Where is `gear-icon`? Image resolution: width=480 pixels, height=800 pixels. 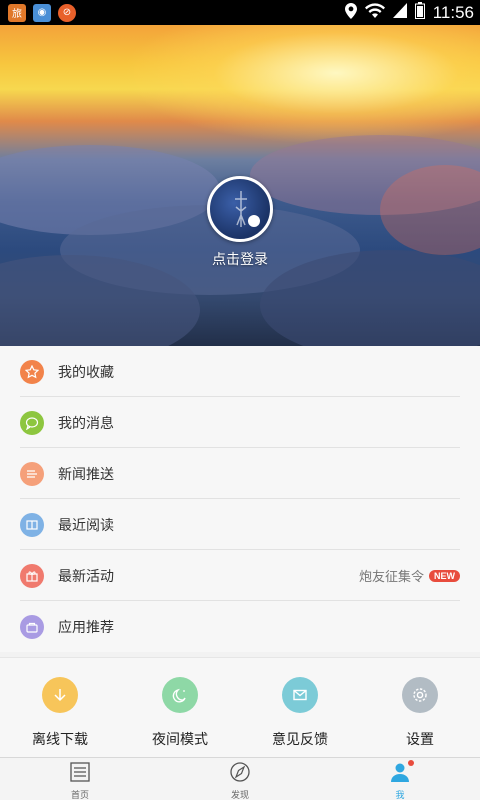 gear-icon is located at coordinates (420, 695).